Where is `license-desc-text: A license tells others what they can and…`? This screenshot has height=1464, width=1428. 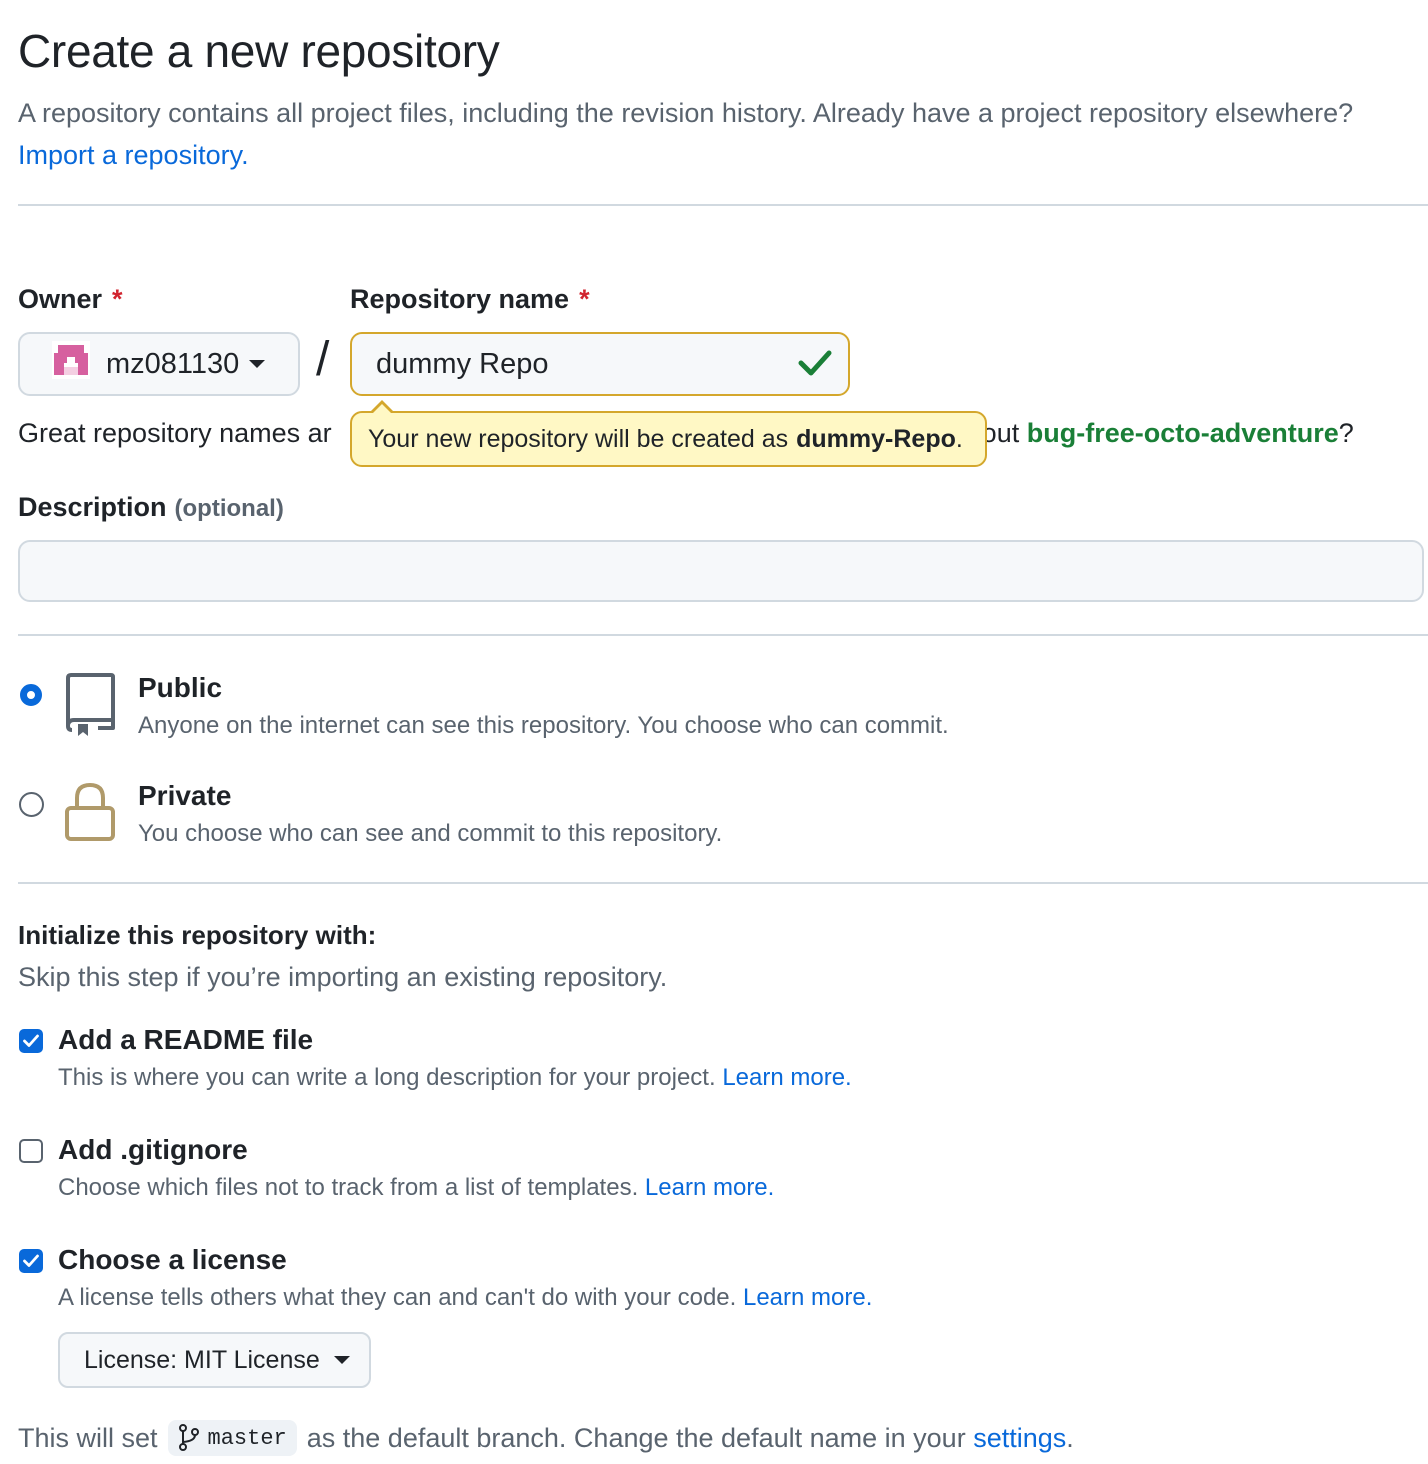
license-desc-text: A license tells others what they can and… is located at coordinates (397, 1297).